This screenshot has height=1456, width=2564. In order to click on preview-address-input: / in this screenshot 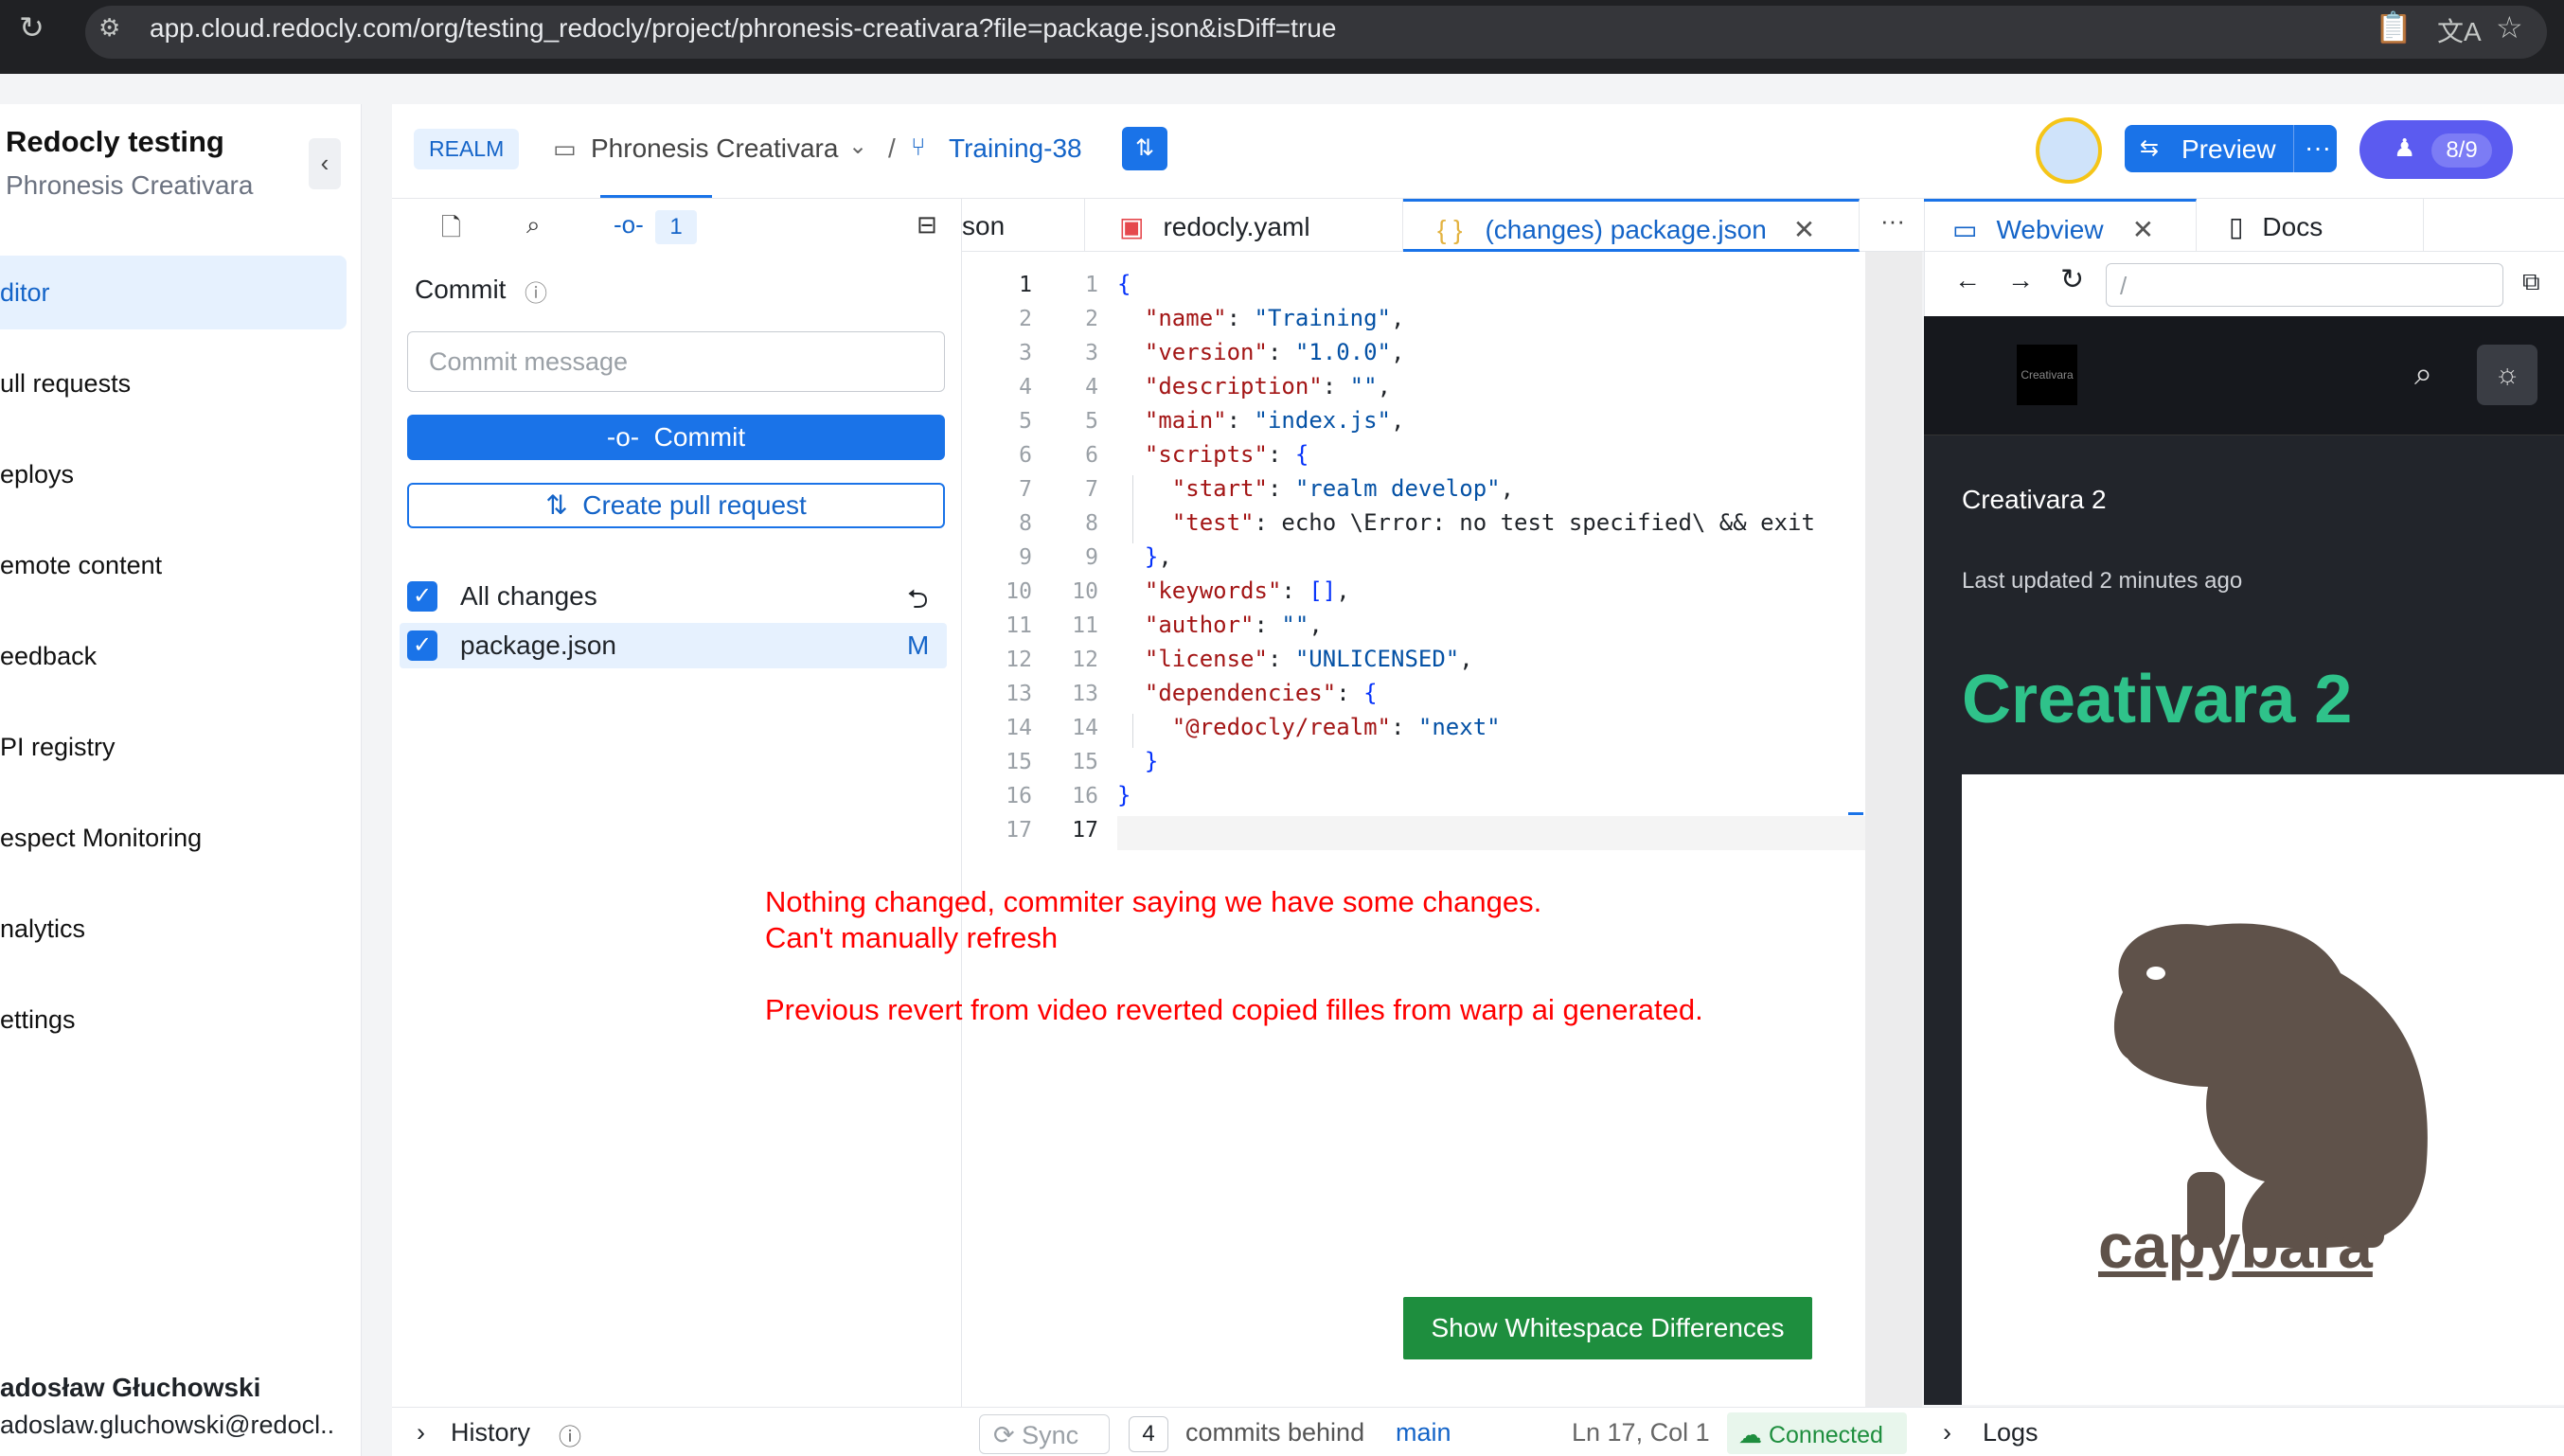, I will do `click(2304, 285)`.